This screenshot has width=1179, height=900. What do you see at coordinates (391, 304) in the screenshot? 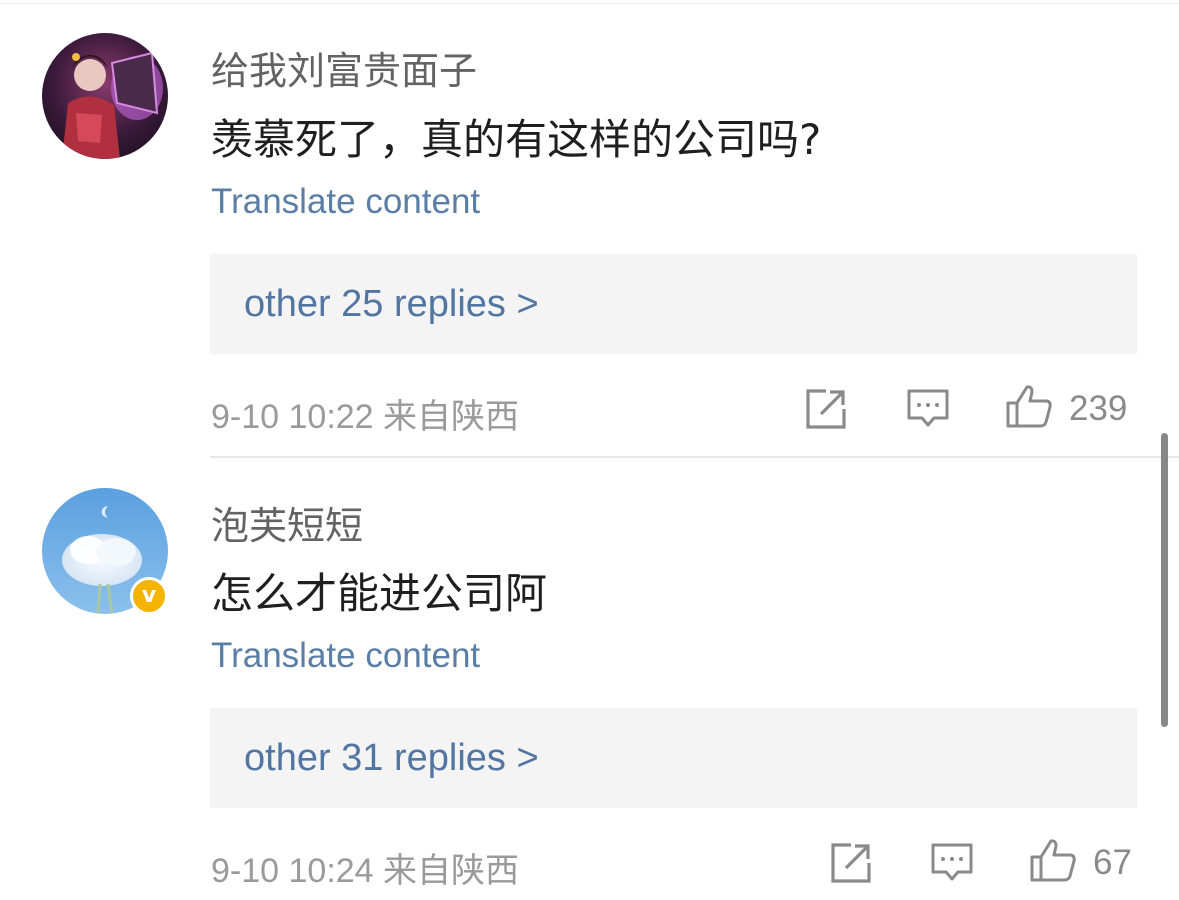
I see `replies-link: other 25 replies >` at bounding box center [391, 304].